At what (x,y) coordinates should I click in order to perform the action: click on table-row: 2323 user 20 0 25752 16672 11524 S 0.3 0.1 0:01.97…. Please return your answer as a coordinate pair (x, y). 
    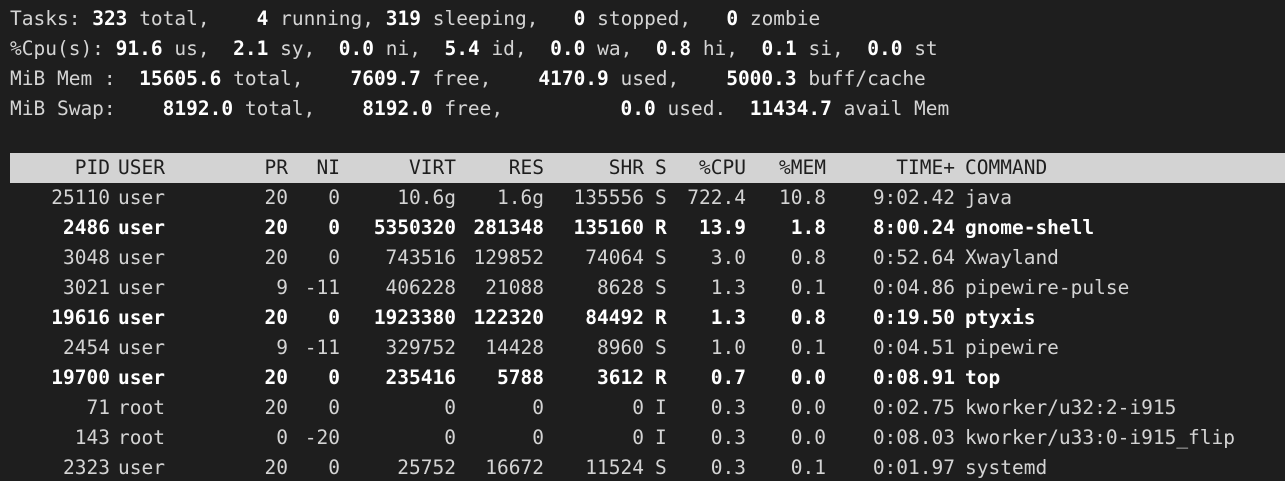
    Looking at the image, I should click on (647, 467).